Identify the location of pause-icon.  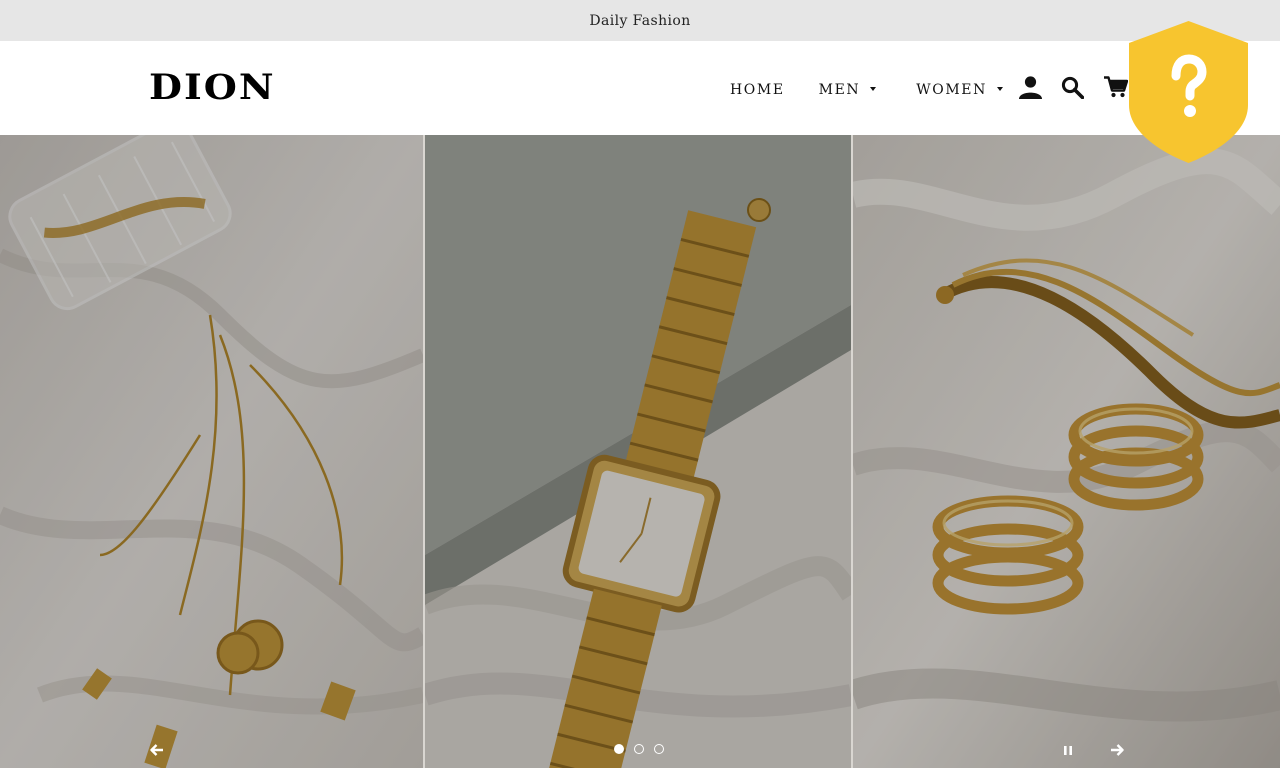
(1068, 750).